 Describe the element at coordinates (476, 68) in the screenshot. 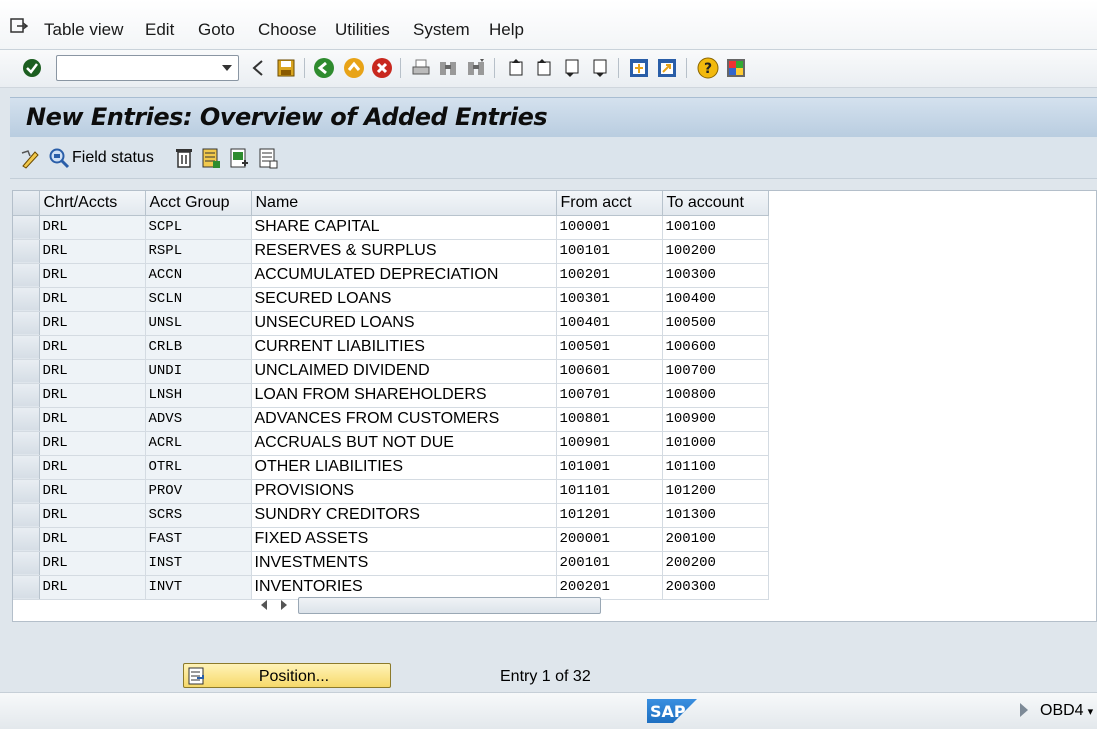

I see `find-next-icon` at that location.